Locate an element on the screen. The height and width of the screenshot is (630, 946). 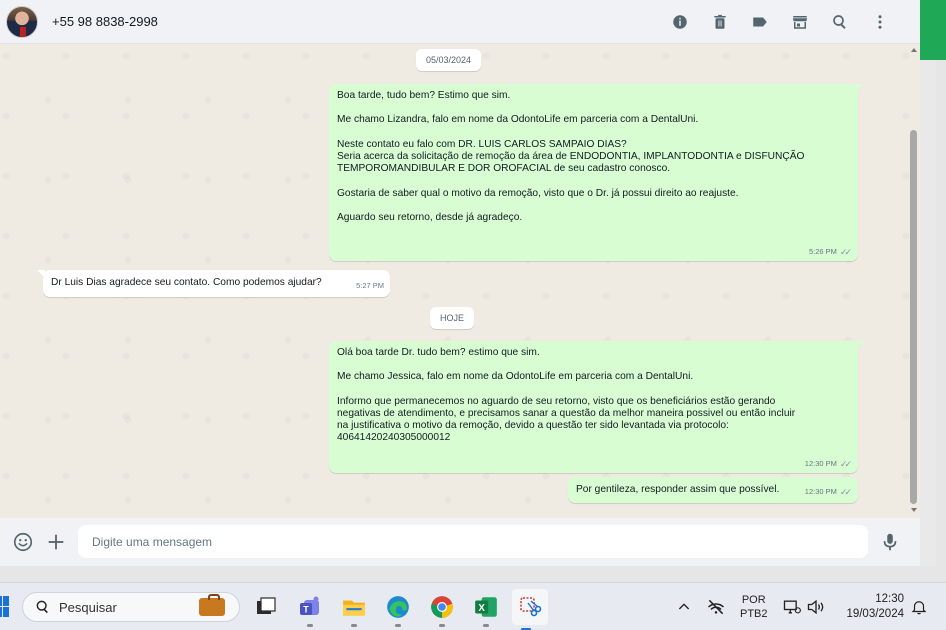
chat-header: +55 98 8838-2998 is located at coordinates (460, 22).